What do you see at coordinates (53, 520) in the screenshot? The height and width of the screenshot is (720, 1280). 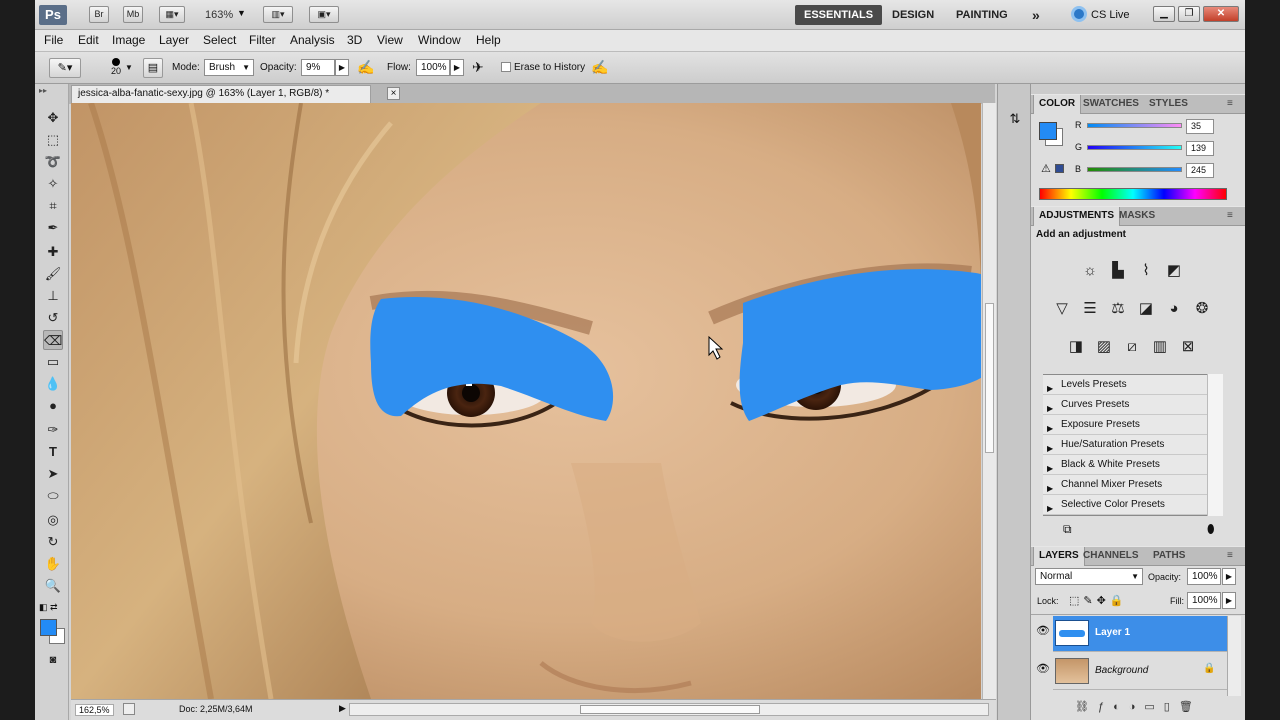 I see `3d-rotate-tool-icon: ◎` at bounding box center [53, 520].